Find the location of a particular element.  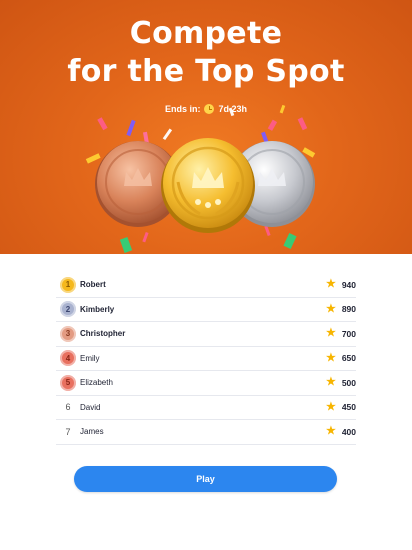

leaderboard-row: 6 David ★ 450 is located at coordinates (206, 408).